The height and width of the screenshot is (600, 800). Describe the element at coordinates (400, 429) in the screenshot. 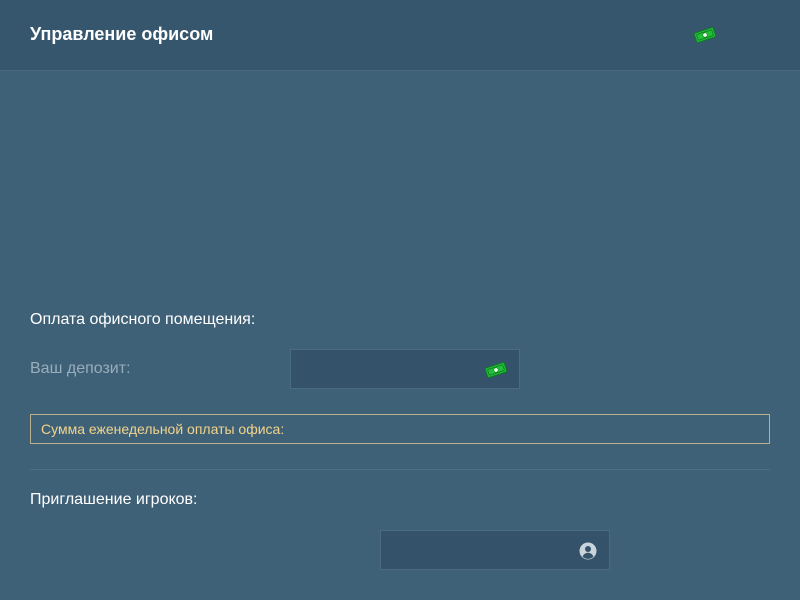

I see `weekly-payment-notice: Сумма еженедельной оплаты офиса:` at that location.